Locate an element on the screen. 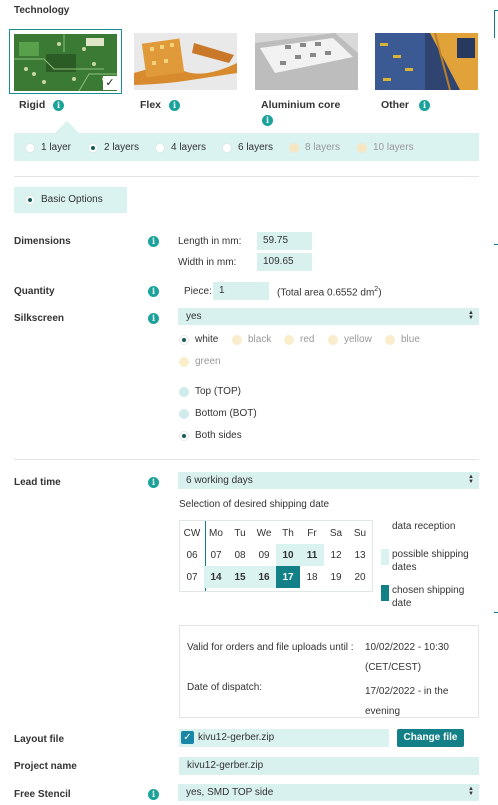 This screenshot has width=498, height=805. color-green-radio is located at coordinates (184, 362).